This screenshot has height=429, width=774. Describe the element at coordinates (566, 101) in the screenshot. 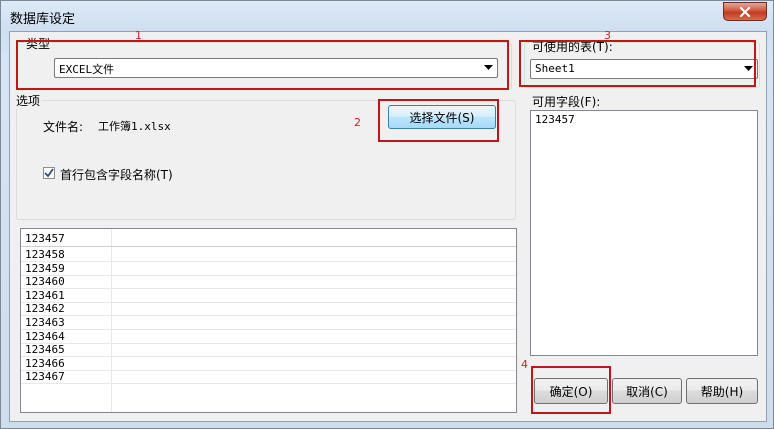

I see `fields-label: 可用字段(F):` at that location.